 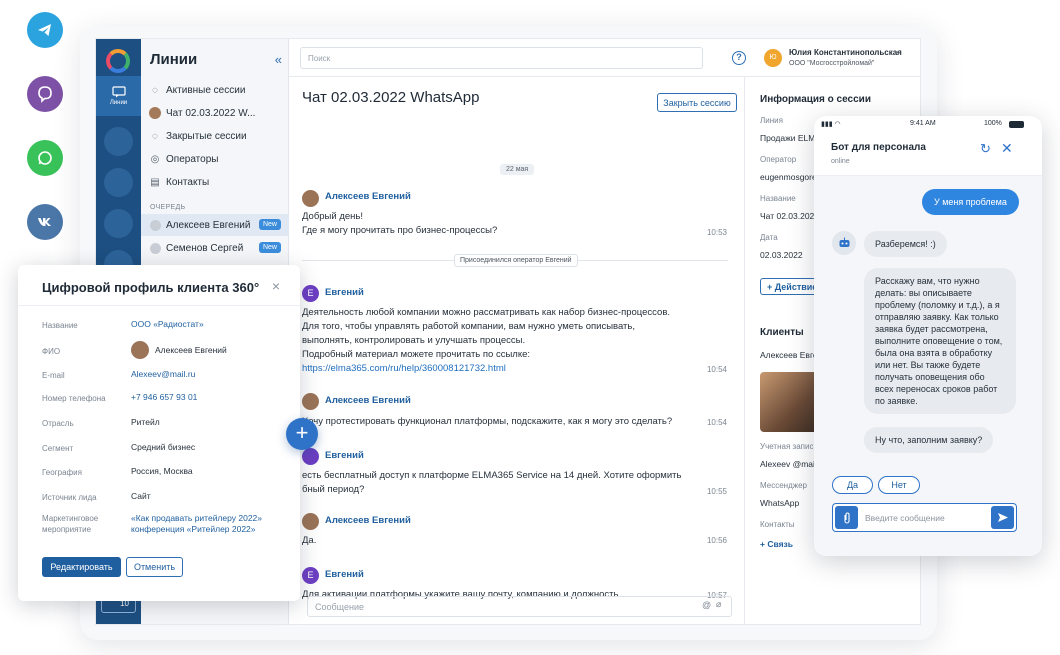 I want to click on attach-icon: ⌀, so click(x=718, y=604).